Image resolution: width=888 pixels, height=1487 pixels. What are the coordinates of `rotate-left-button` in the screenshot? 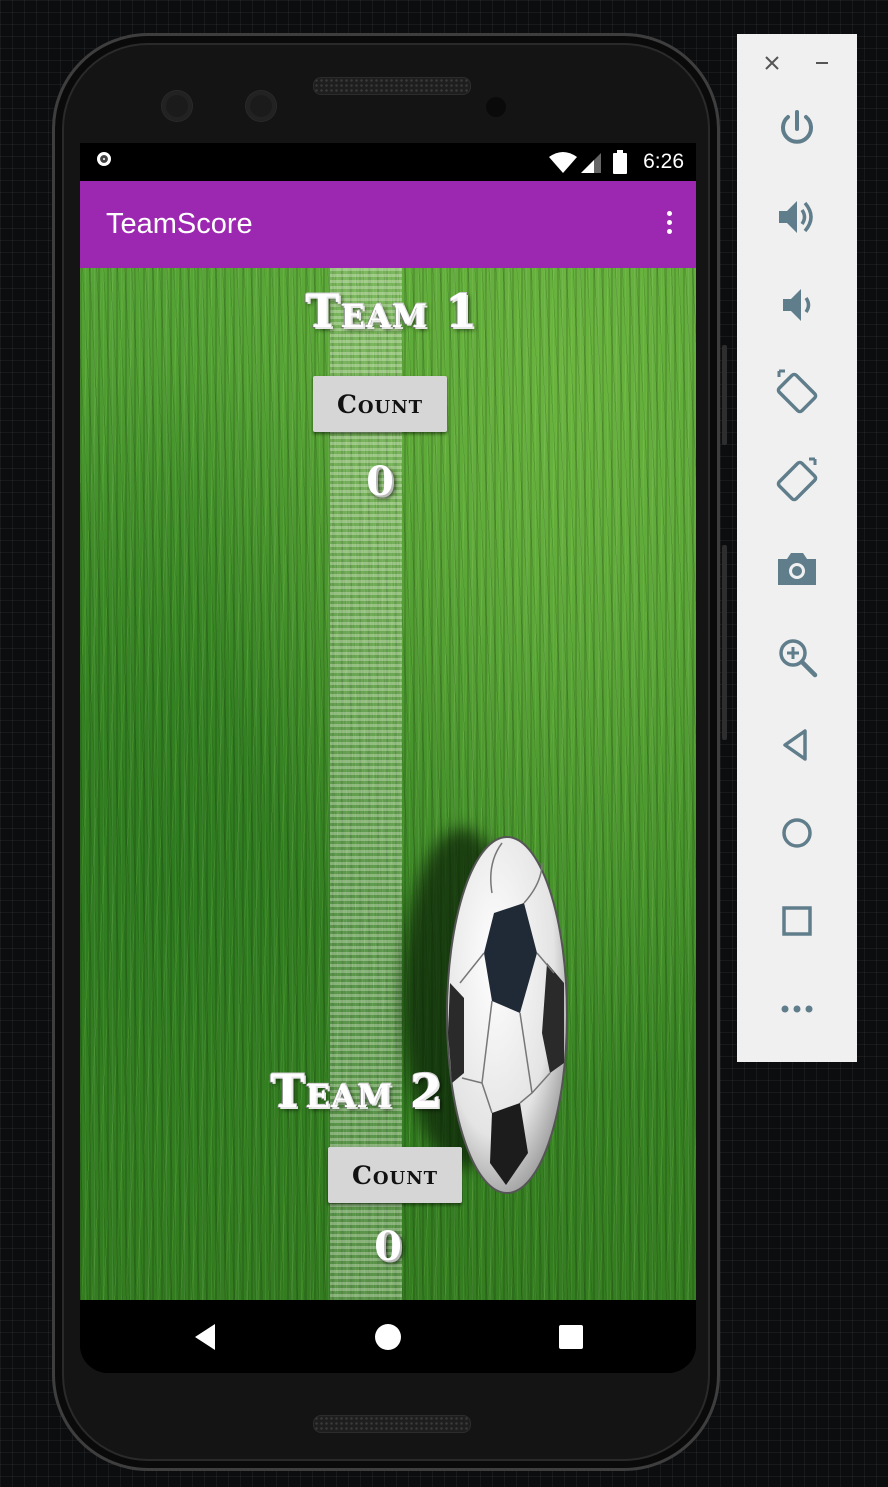 It's located at (797, 393).